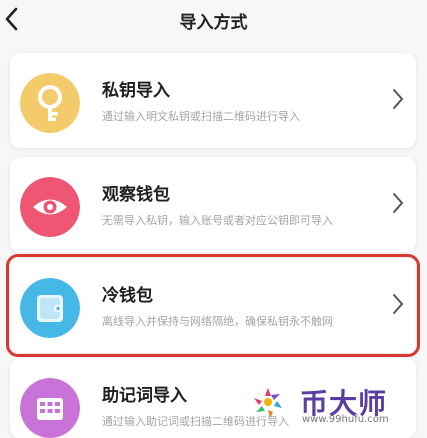 The image size is (427, 438). Describe the element at coordinates (201, 116) in the screenshot. I see `option-description: 通过输入明文私钥或扫描二维码进行导入` at that location.